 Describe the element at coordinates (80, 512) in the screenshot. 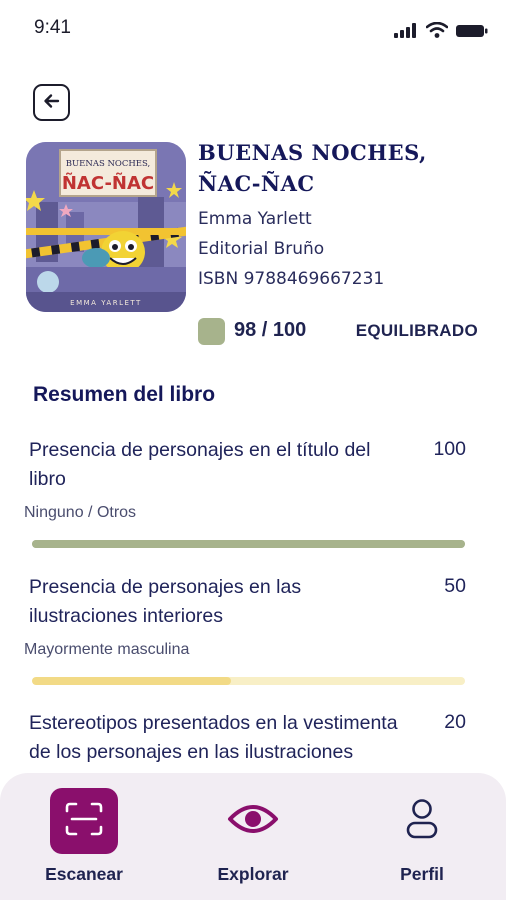

I see `summary-item-subtitle: Ninguno / Otros` at that location.